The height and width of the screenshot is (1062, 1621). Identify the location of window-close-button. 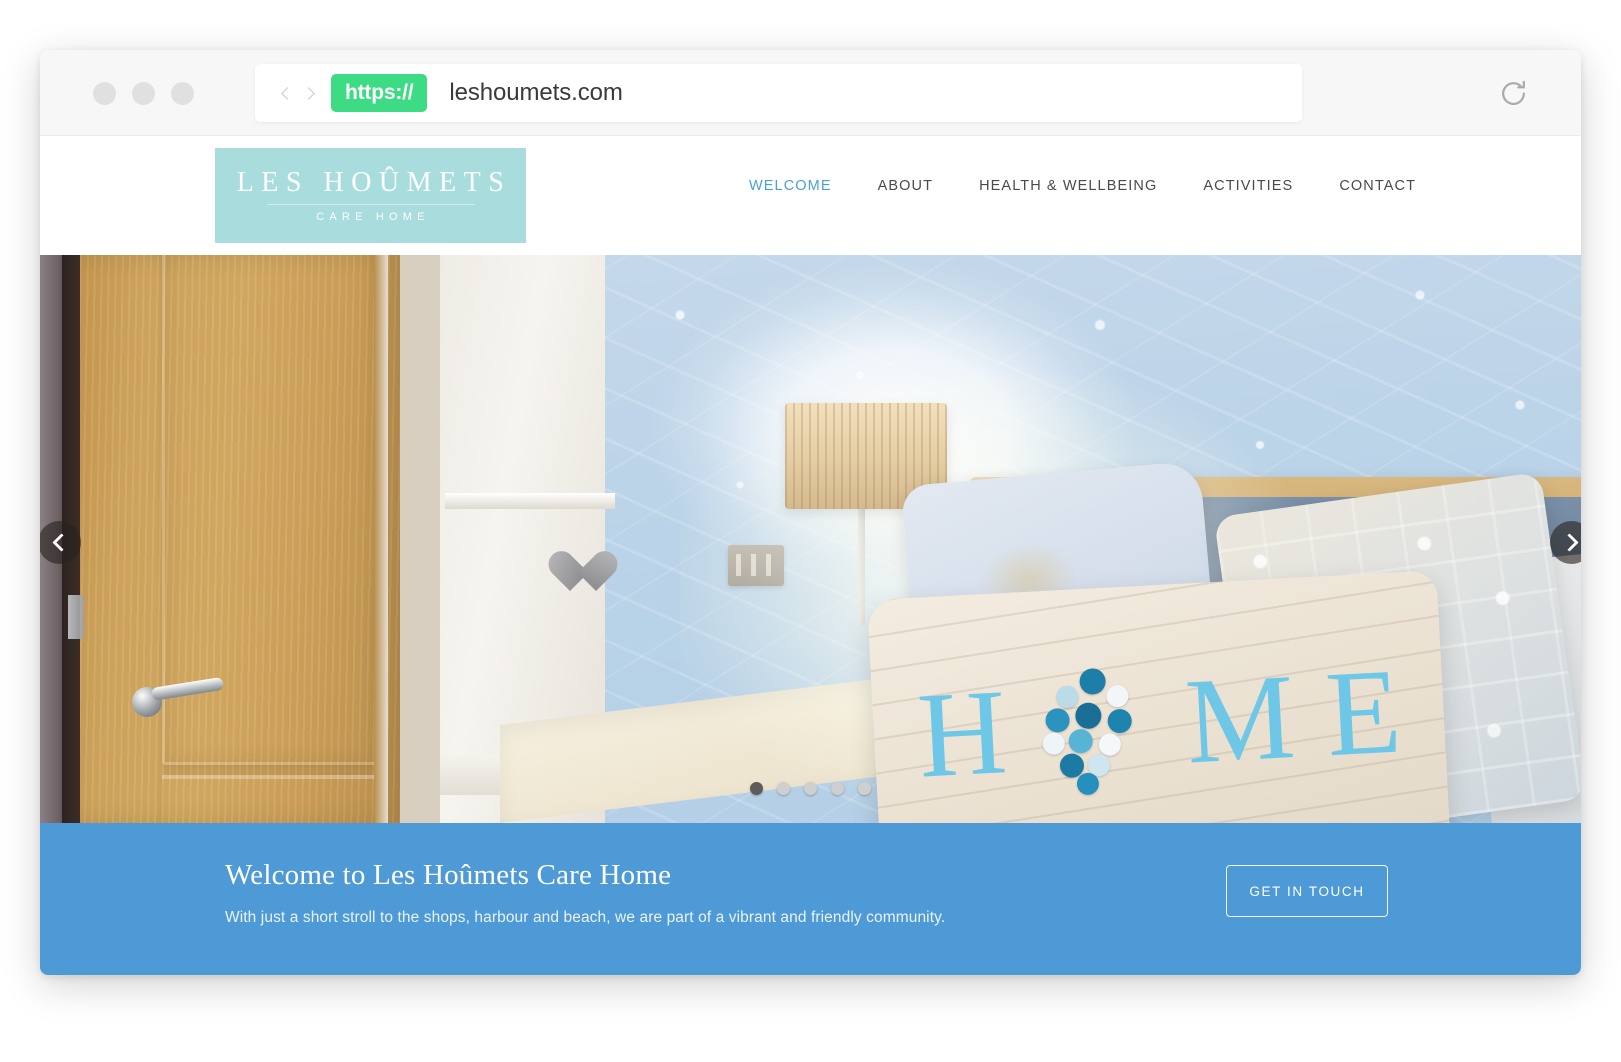
(182, 93).